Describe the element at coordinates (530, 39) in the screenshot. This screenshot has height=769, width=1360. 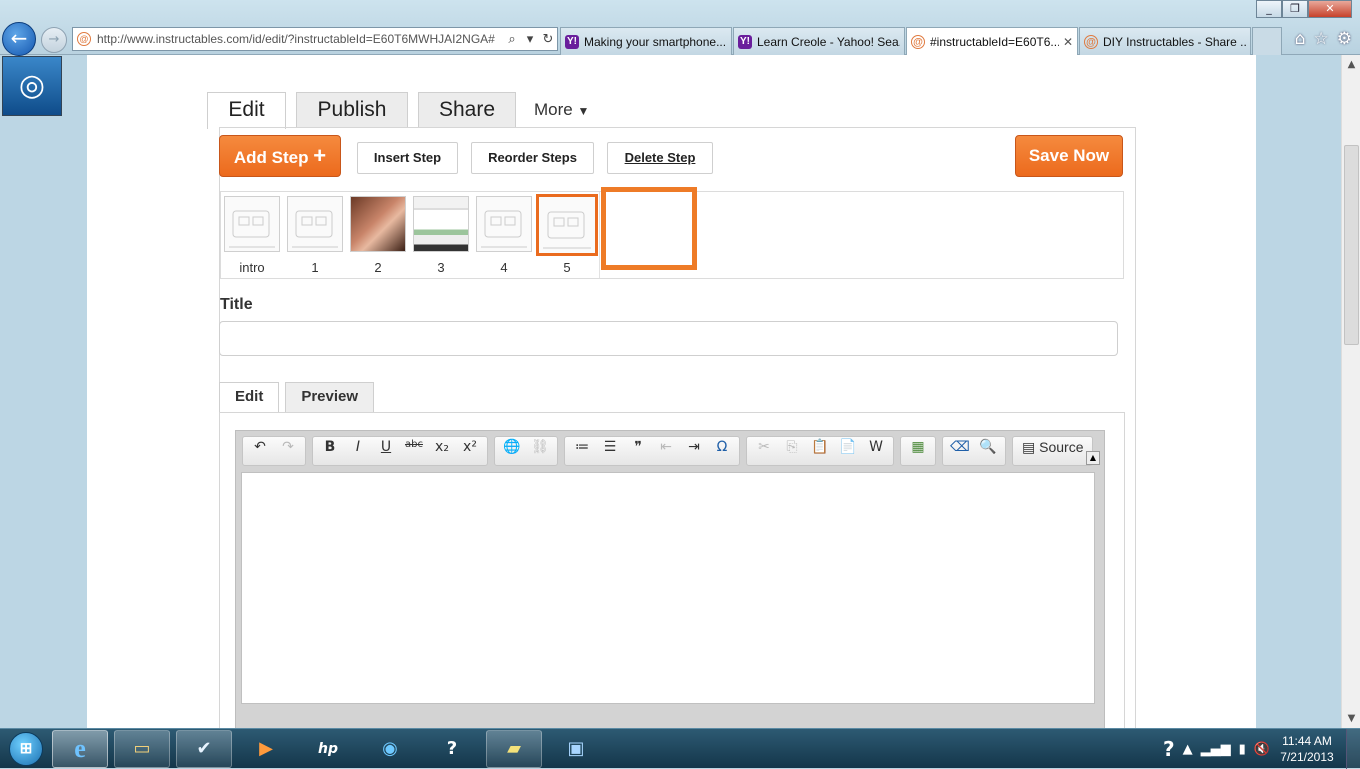
I see `dropdown-arrow-icon: ▾` at that location.